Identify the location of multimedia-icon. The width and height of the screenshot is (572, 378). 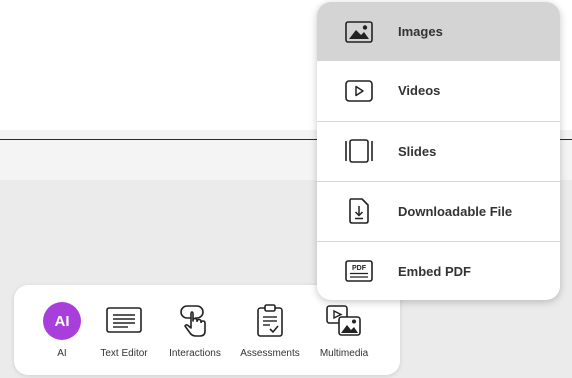
(344, 321).